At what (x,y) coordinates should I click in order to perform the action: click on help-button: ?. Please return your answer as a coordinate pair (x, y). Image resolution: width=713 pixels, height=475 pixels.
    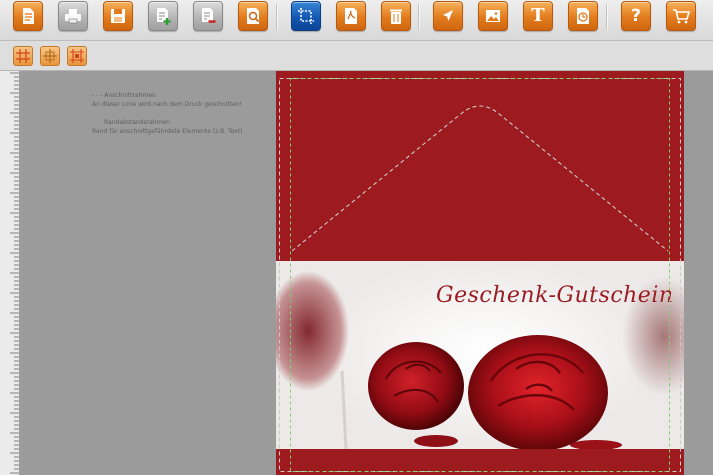
    Looking at the image, I should click on (636, 16).